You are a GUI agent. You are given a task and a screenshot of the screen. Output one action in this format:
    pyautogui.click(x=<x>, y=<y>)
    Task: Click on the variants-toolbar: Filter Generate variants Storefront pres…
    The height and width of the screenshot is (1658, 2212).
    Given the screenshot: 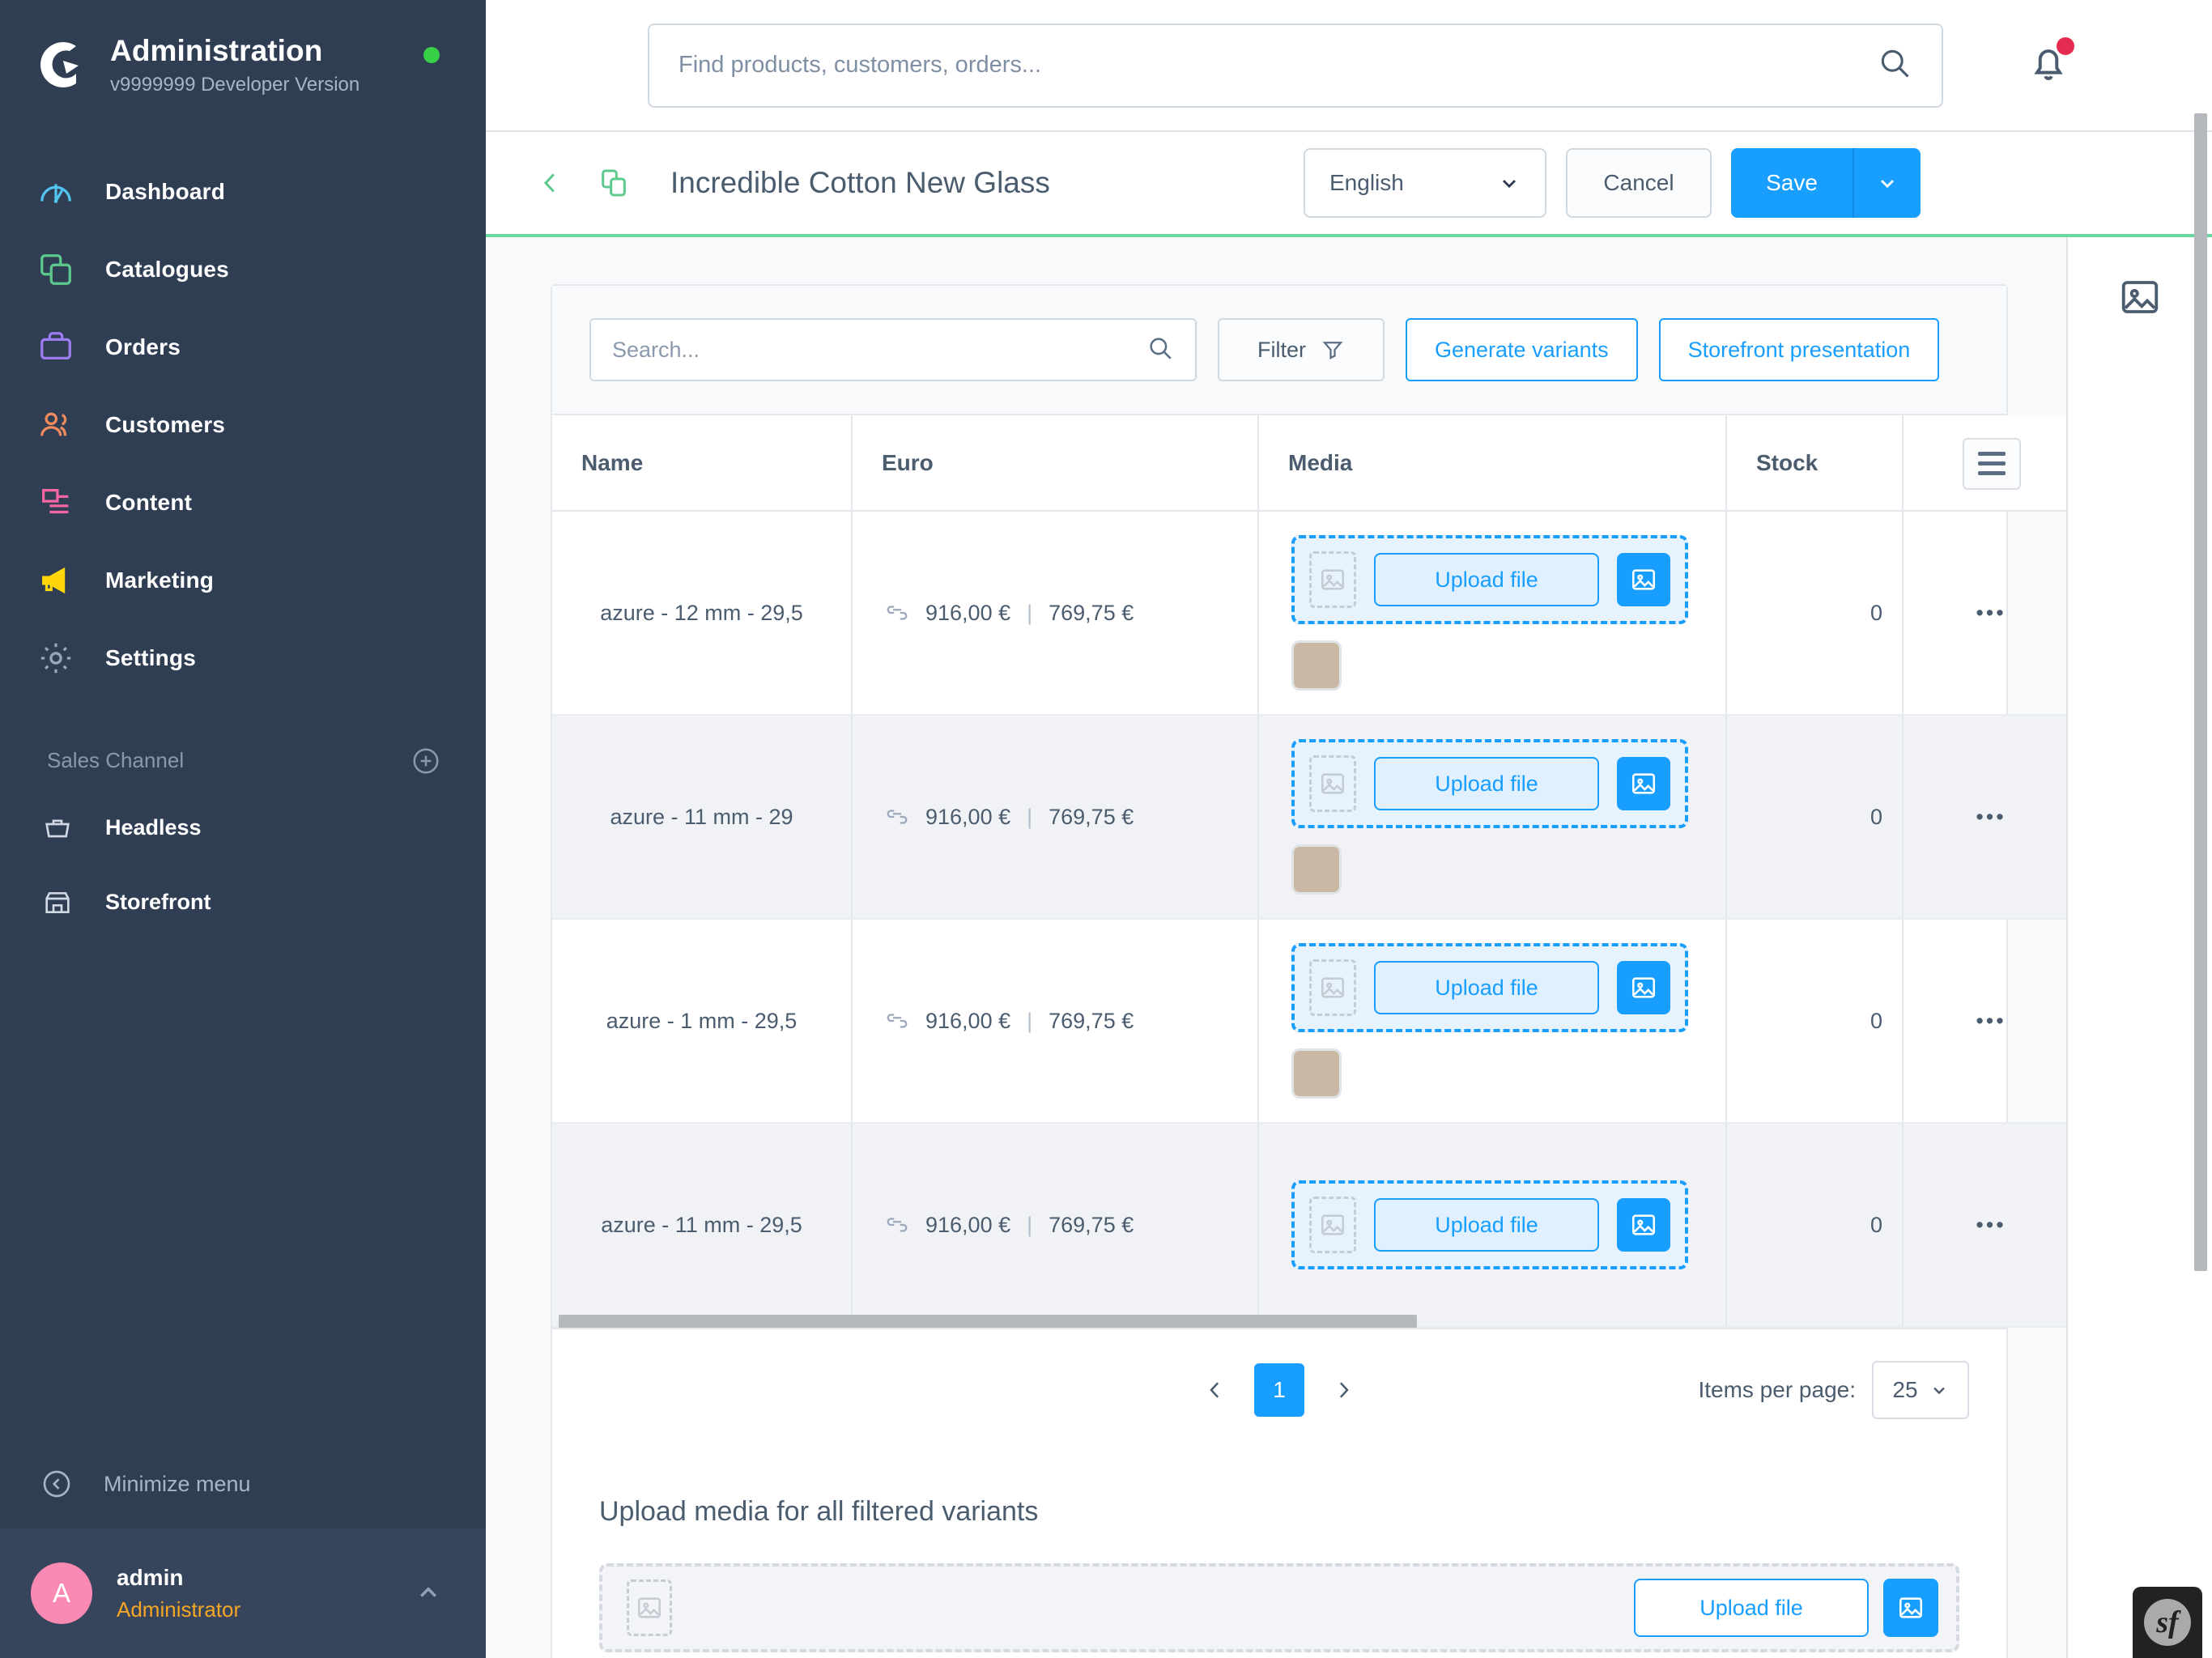 What is the action you would take?
    pyautogui.click(x=1279, y=350)
    